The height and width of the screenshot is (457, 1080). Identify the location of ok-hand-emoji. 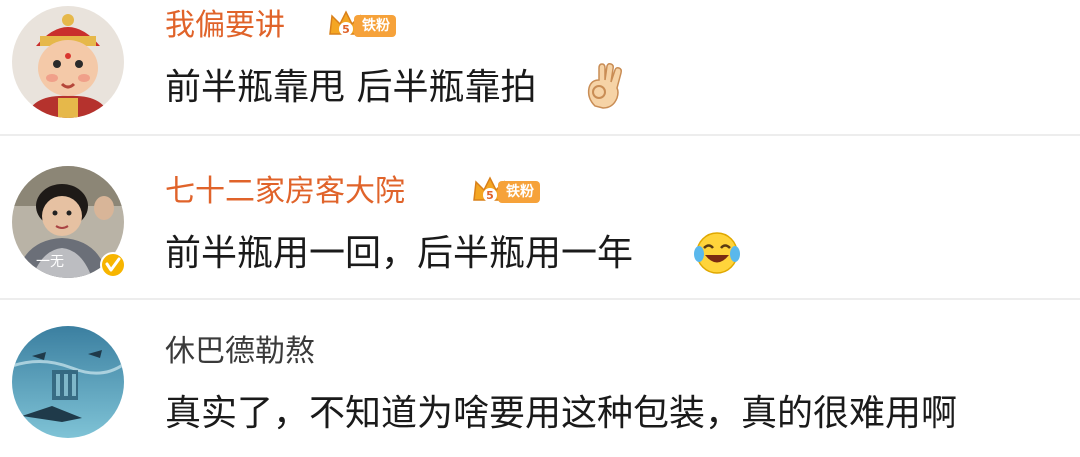
(604, 86).